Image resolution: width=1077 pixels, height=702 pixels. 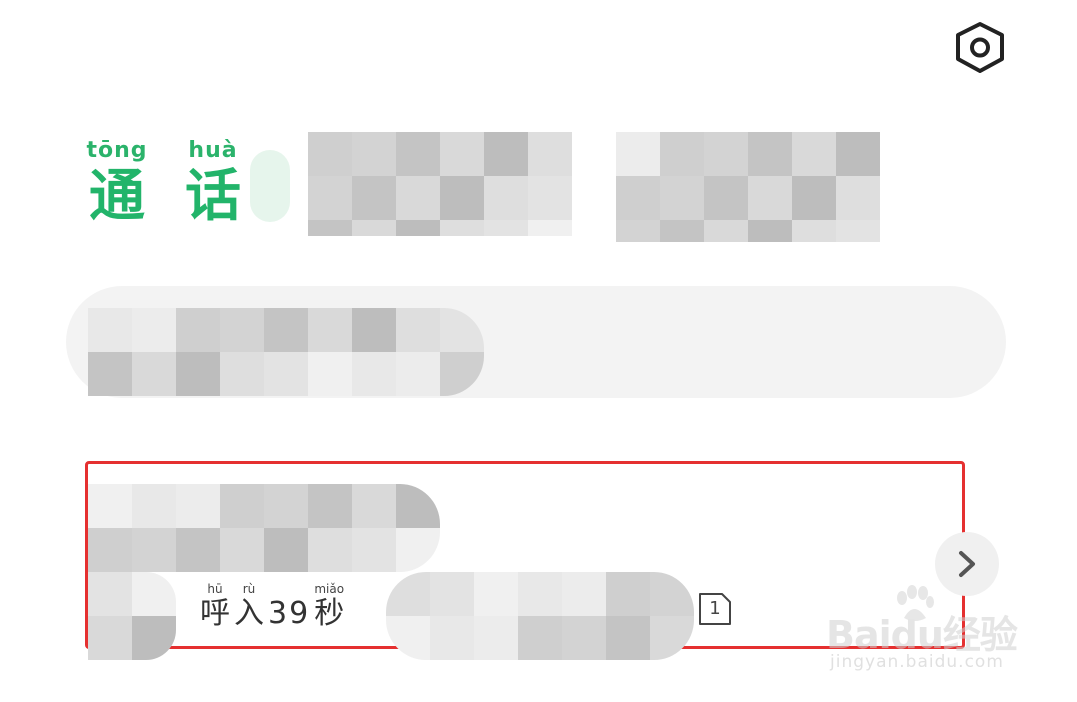 What do you see at coordinates (329, 607) in the screenshot?
I see `call-duration-unit: miǎo 秒` at bounding box center [329, 607].